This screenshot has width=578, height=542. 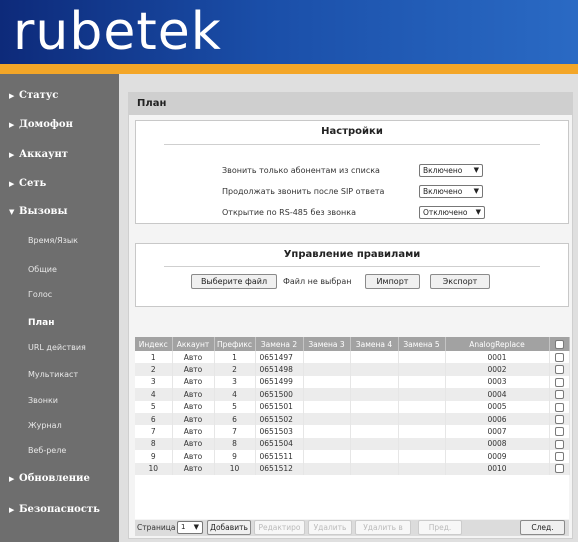 I want to click on table-row: 5 Авто 5 0651501 0005, so click(x=352, y=406).